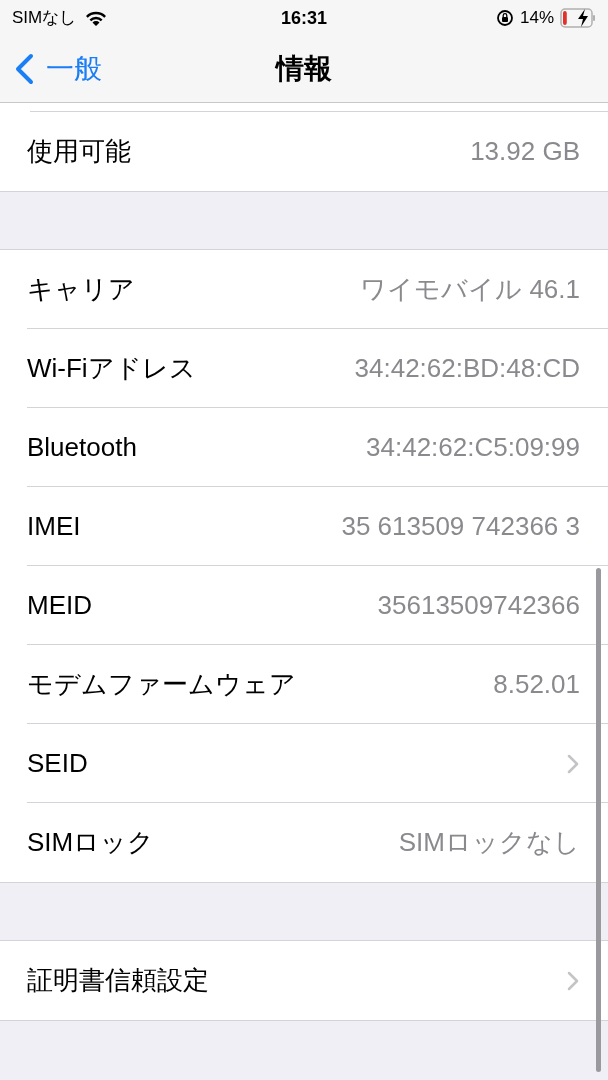  I want to click on row-label: MEID, so click(59, 605).